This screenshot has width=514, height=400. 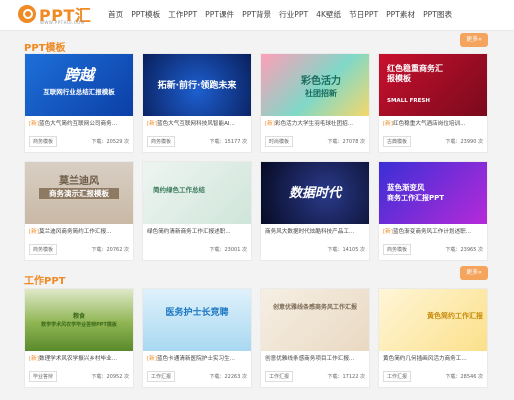 I want to click on nav-item-4k-wallpaper: 4K壁纸, so click(x=328, y=14).